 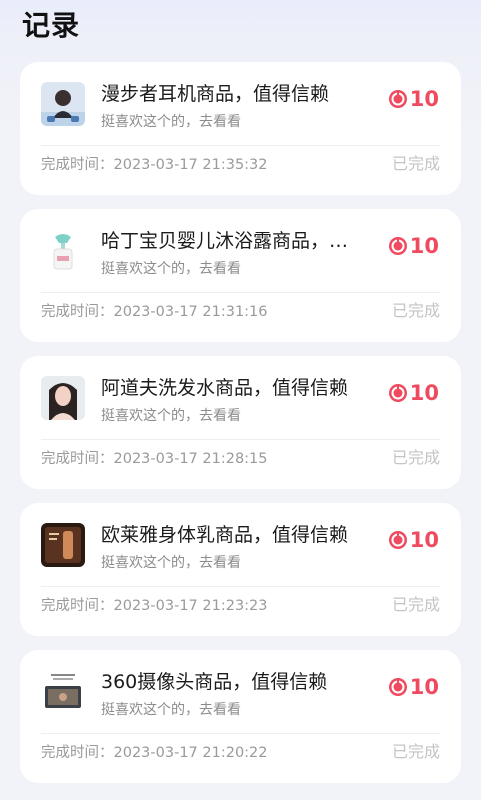 I want to click on headphones-product-thumbnail, so click(x=63, y=104).